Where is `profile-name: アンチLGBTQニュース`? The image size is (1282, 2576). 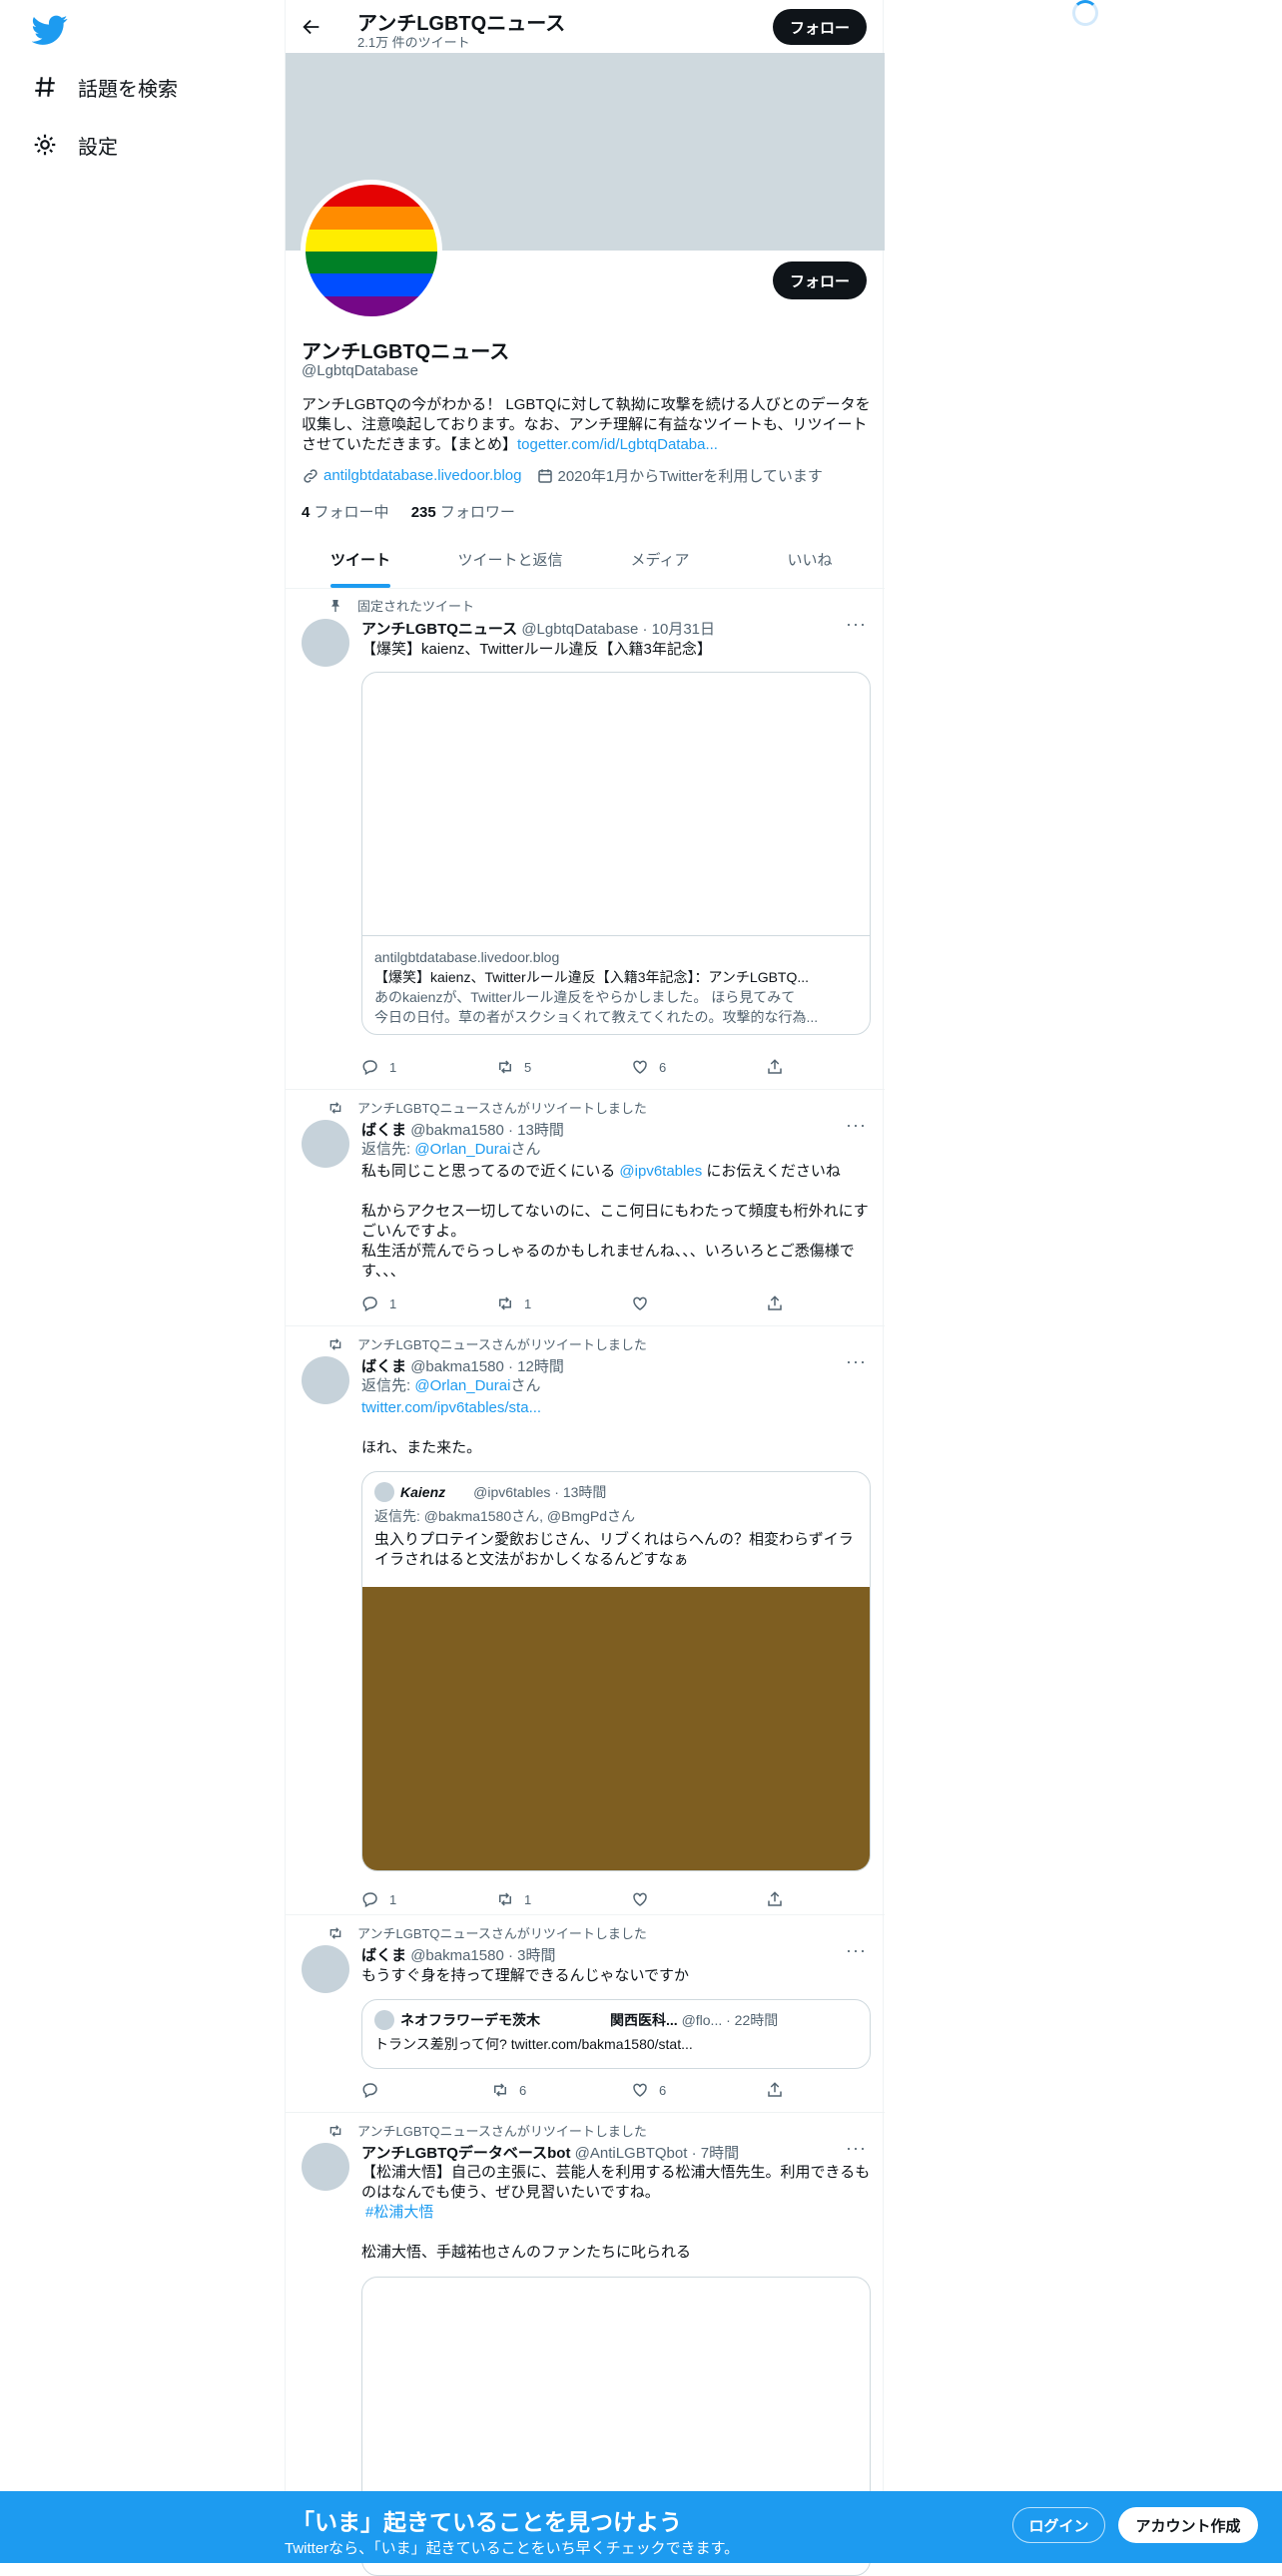 profile-name: アンチLGBTQニュース is located at coordinates (406, 352).